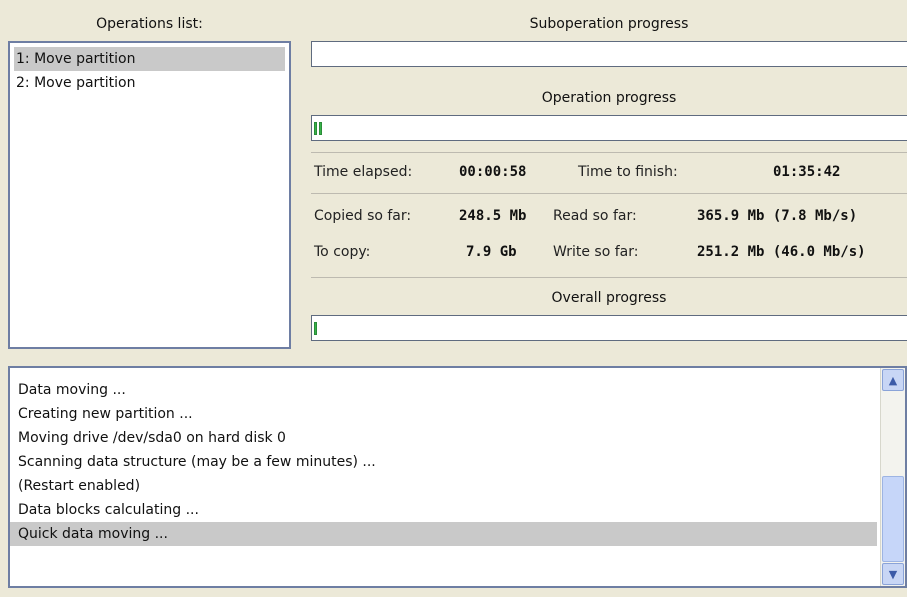 The height and width of the screenshot is (597, 907). What do you see at coordinates (893, 574) in the screenshot?
I see `chevron-down-icon: ▼` at bounding box center [893, 574].